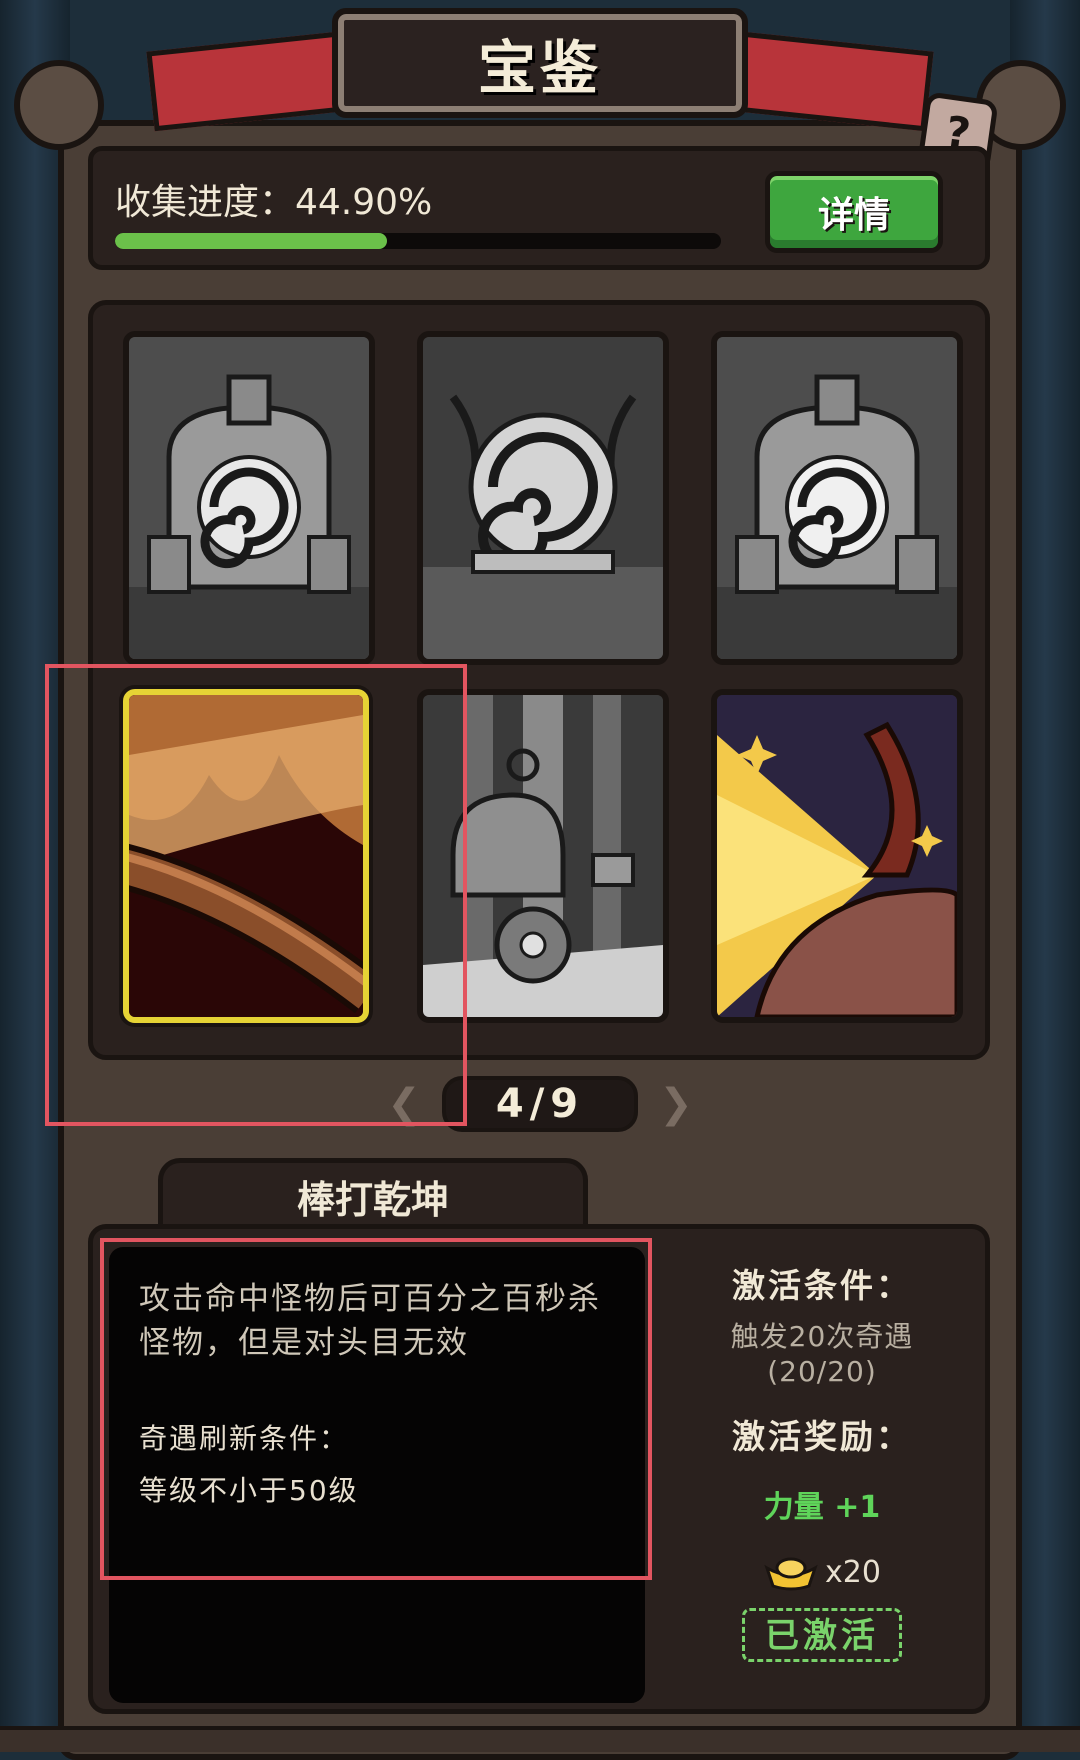  I want to click on title-plate: 宝鉴, so click(540, 63).